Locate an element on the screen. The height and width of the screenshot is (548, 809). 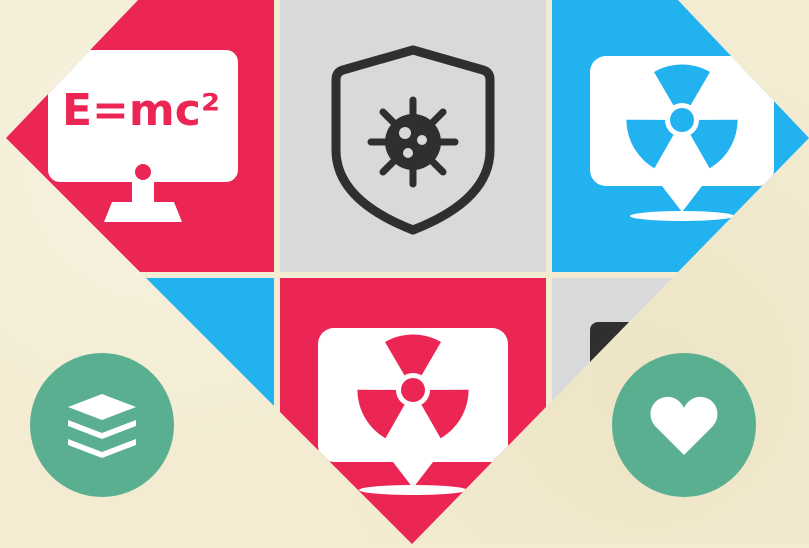
virus-shield-icon is located at coordinates (413, 140).